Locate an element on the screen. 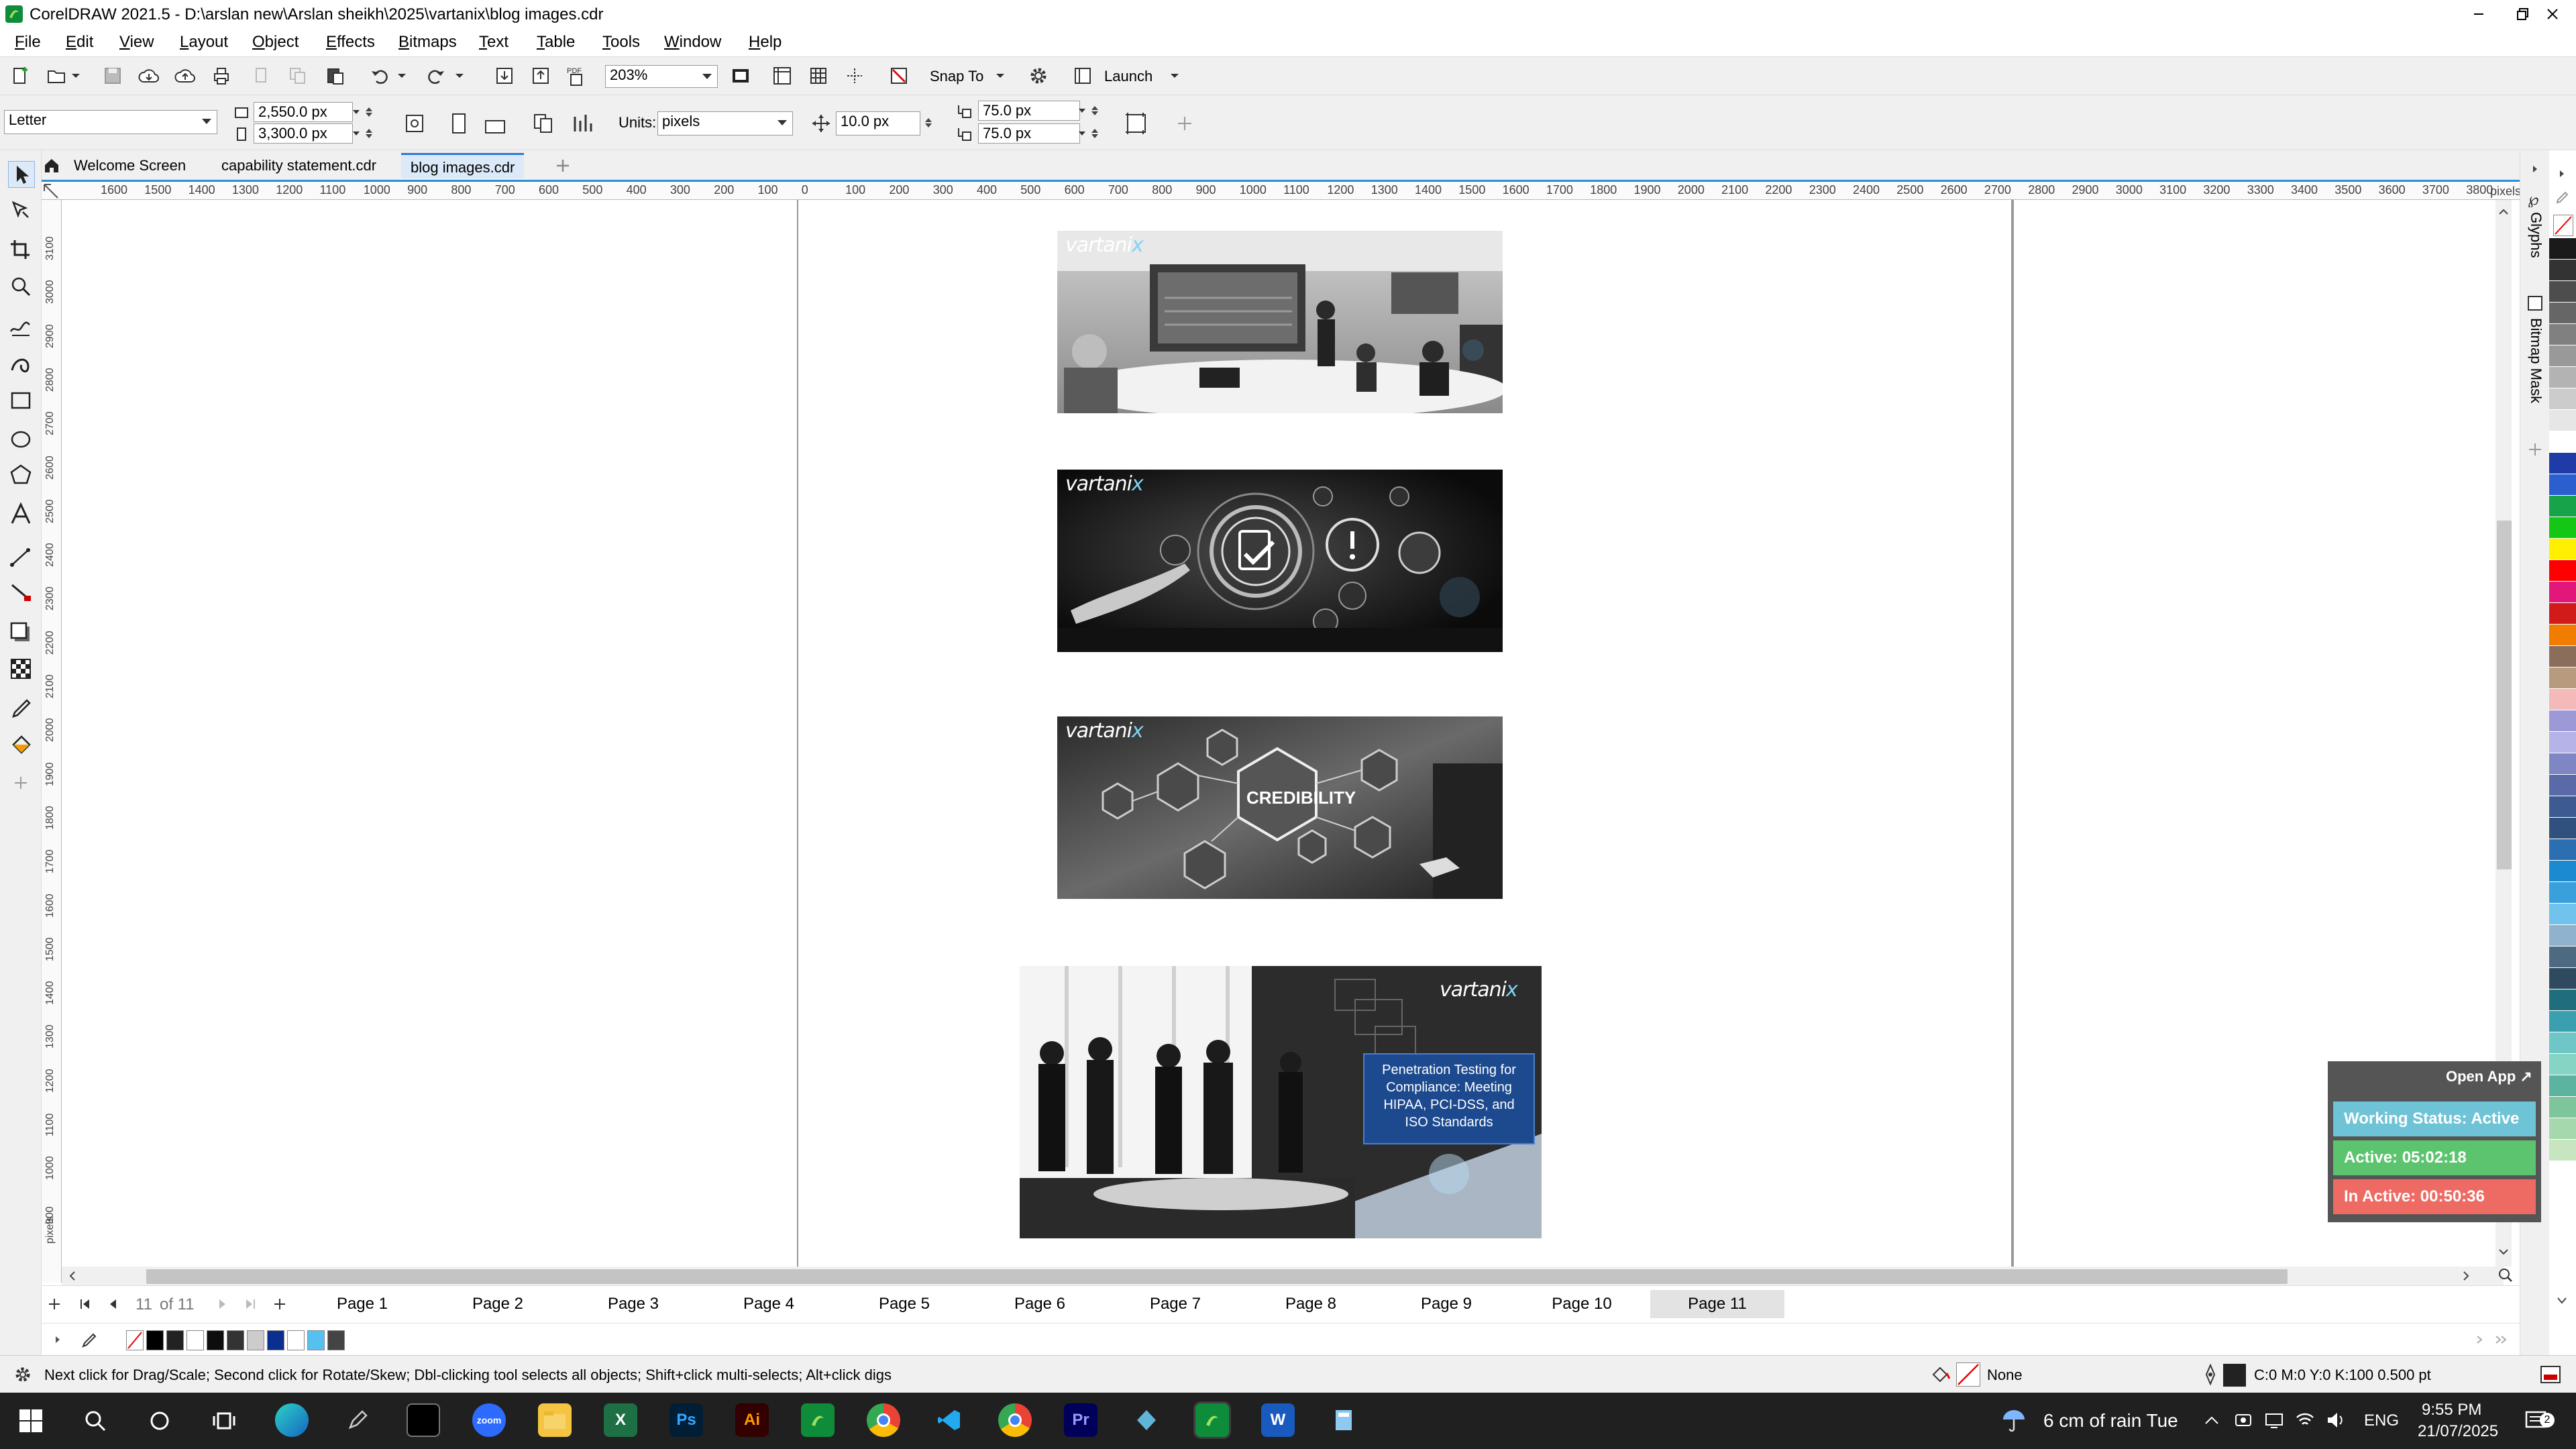  launch-icon is located at coordinates (1083, 76).